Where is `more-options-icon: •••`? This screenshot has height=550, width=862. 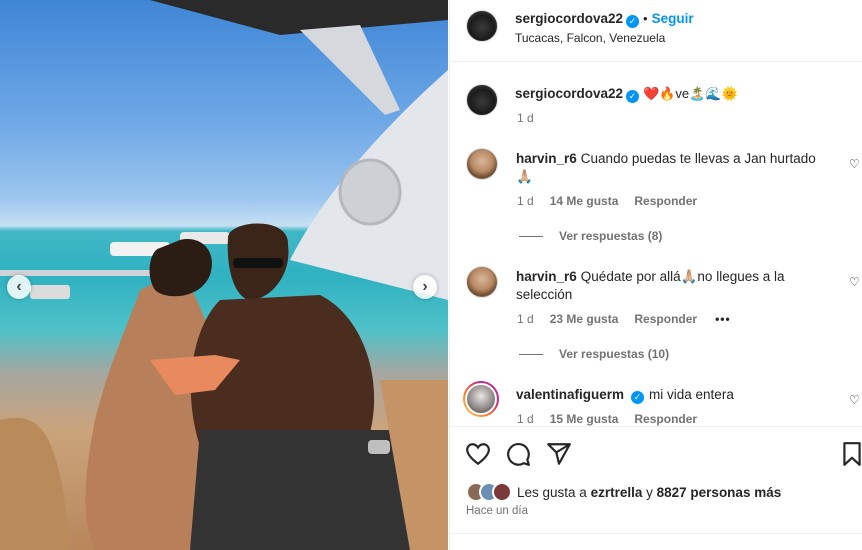 more-options-icon: ••• is located at coordinates (723, 319).